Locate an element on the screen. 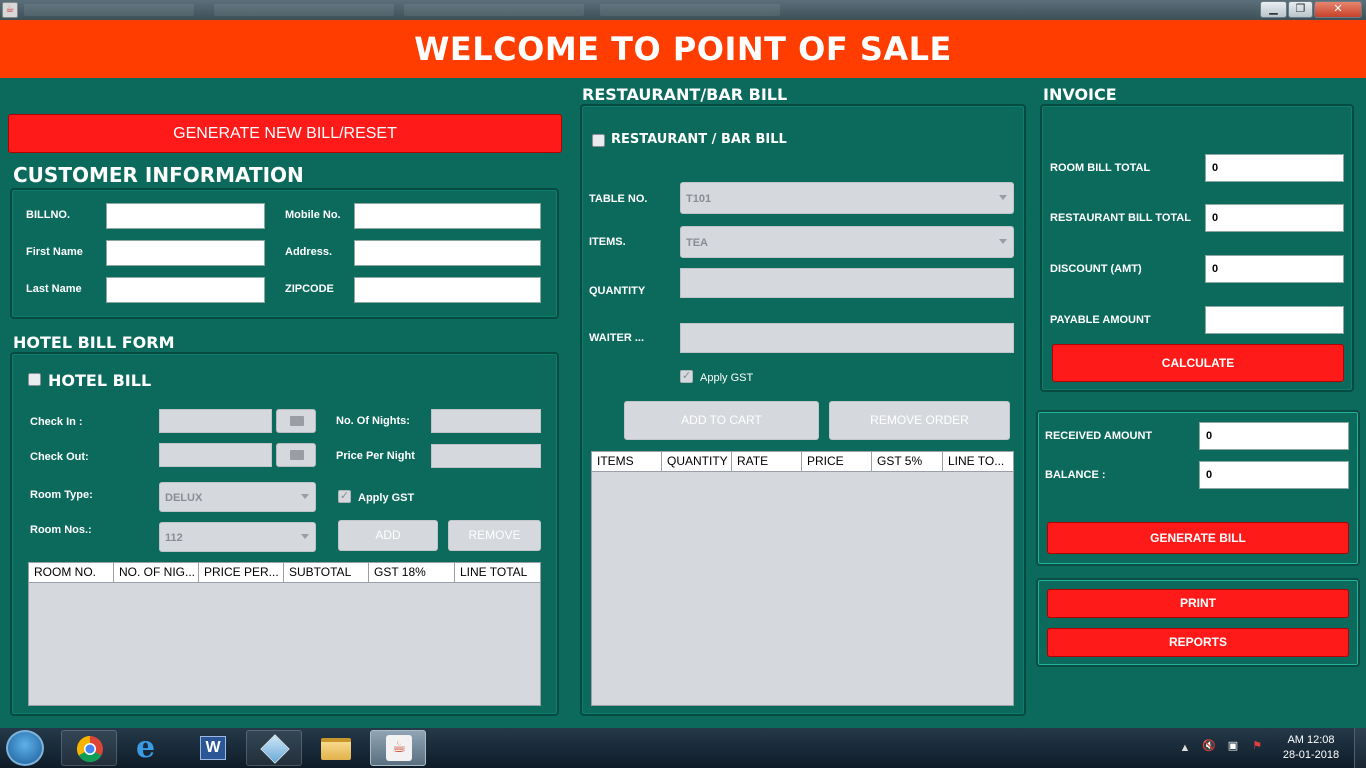 The image size is (1366, 768). chrome-taskbar-button is located at coordinates (89, 748).